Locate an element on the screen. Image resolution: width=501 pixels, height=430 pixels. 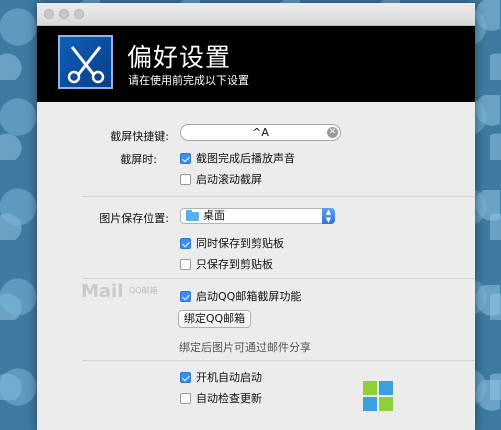
mail-logo-cn: QQ邮箱 is located at coordinates (143, 290).